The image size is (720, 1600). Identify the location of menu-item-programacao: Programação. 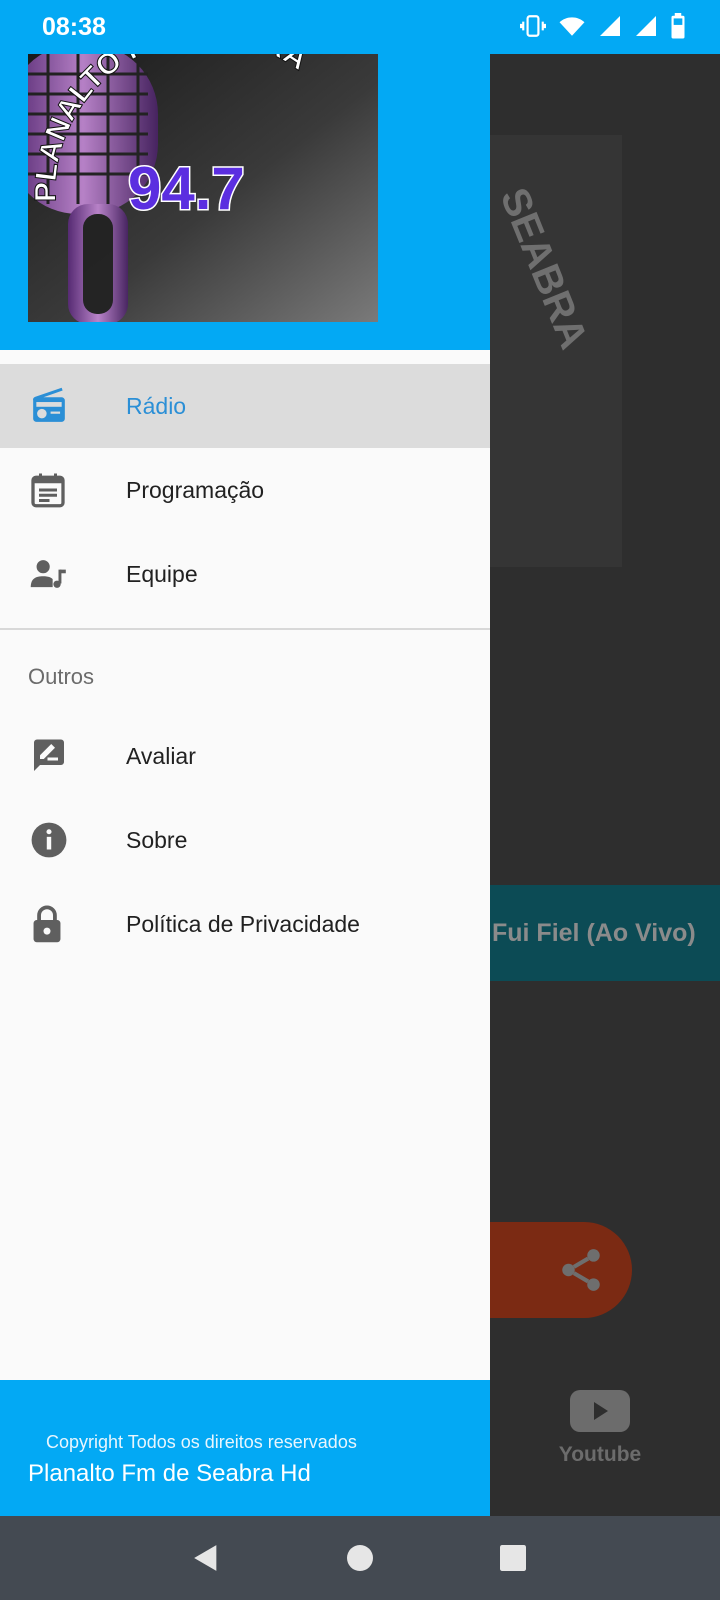
(245, 490).